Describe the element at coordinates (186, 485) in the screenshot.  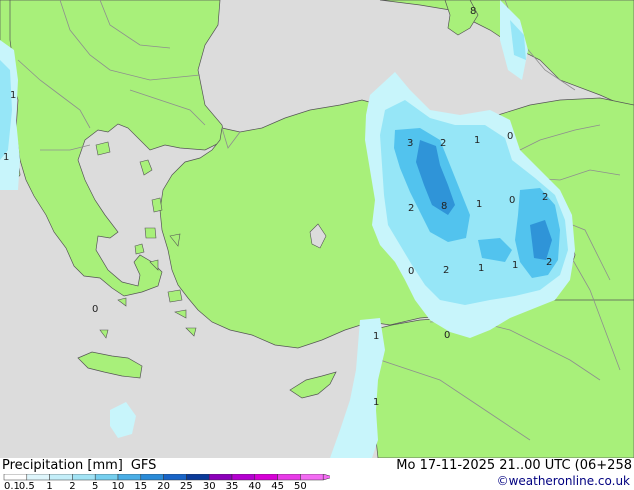
I see `legend-tick-label: 25` at that location.